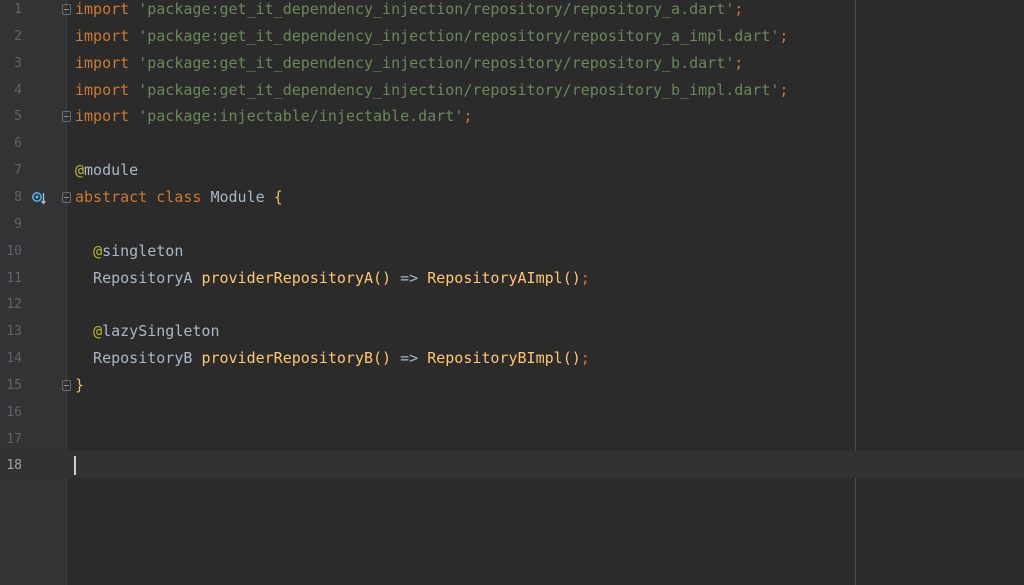 The width and height of the screenshot is (1024, 585). What do you see at coordinates (495, 277) in the screenshot?
I see `code-token: RepositoryAImpl` at bounding box center [495, 277].